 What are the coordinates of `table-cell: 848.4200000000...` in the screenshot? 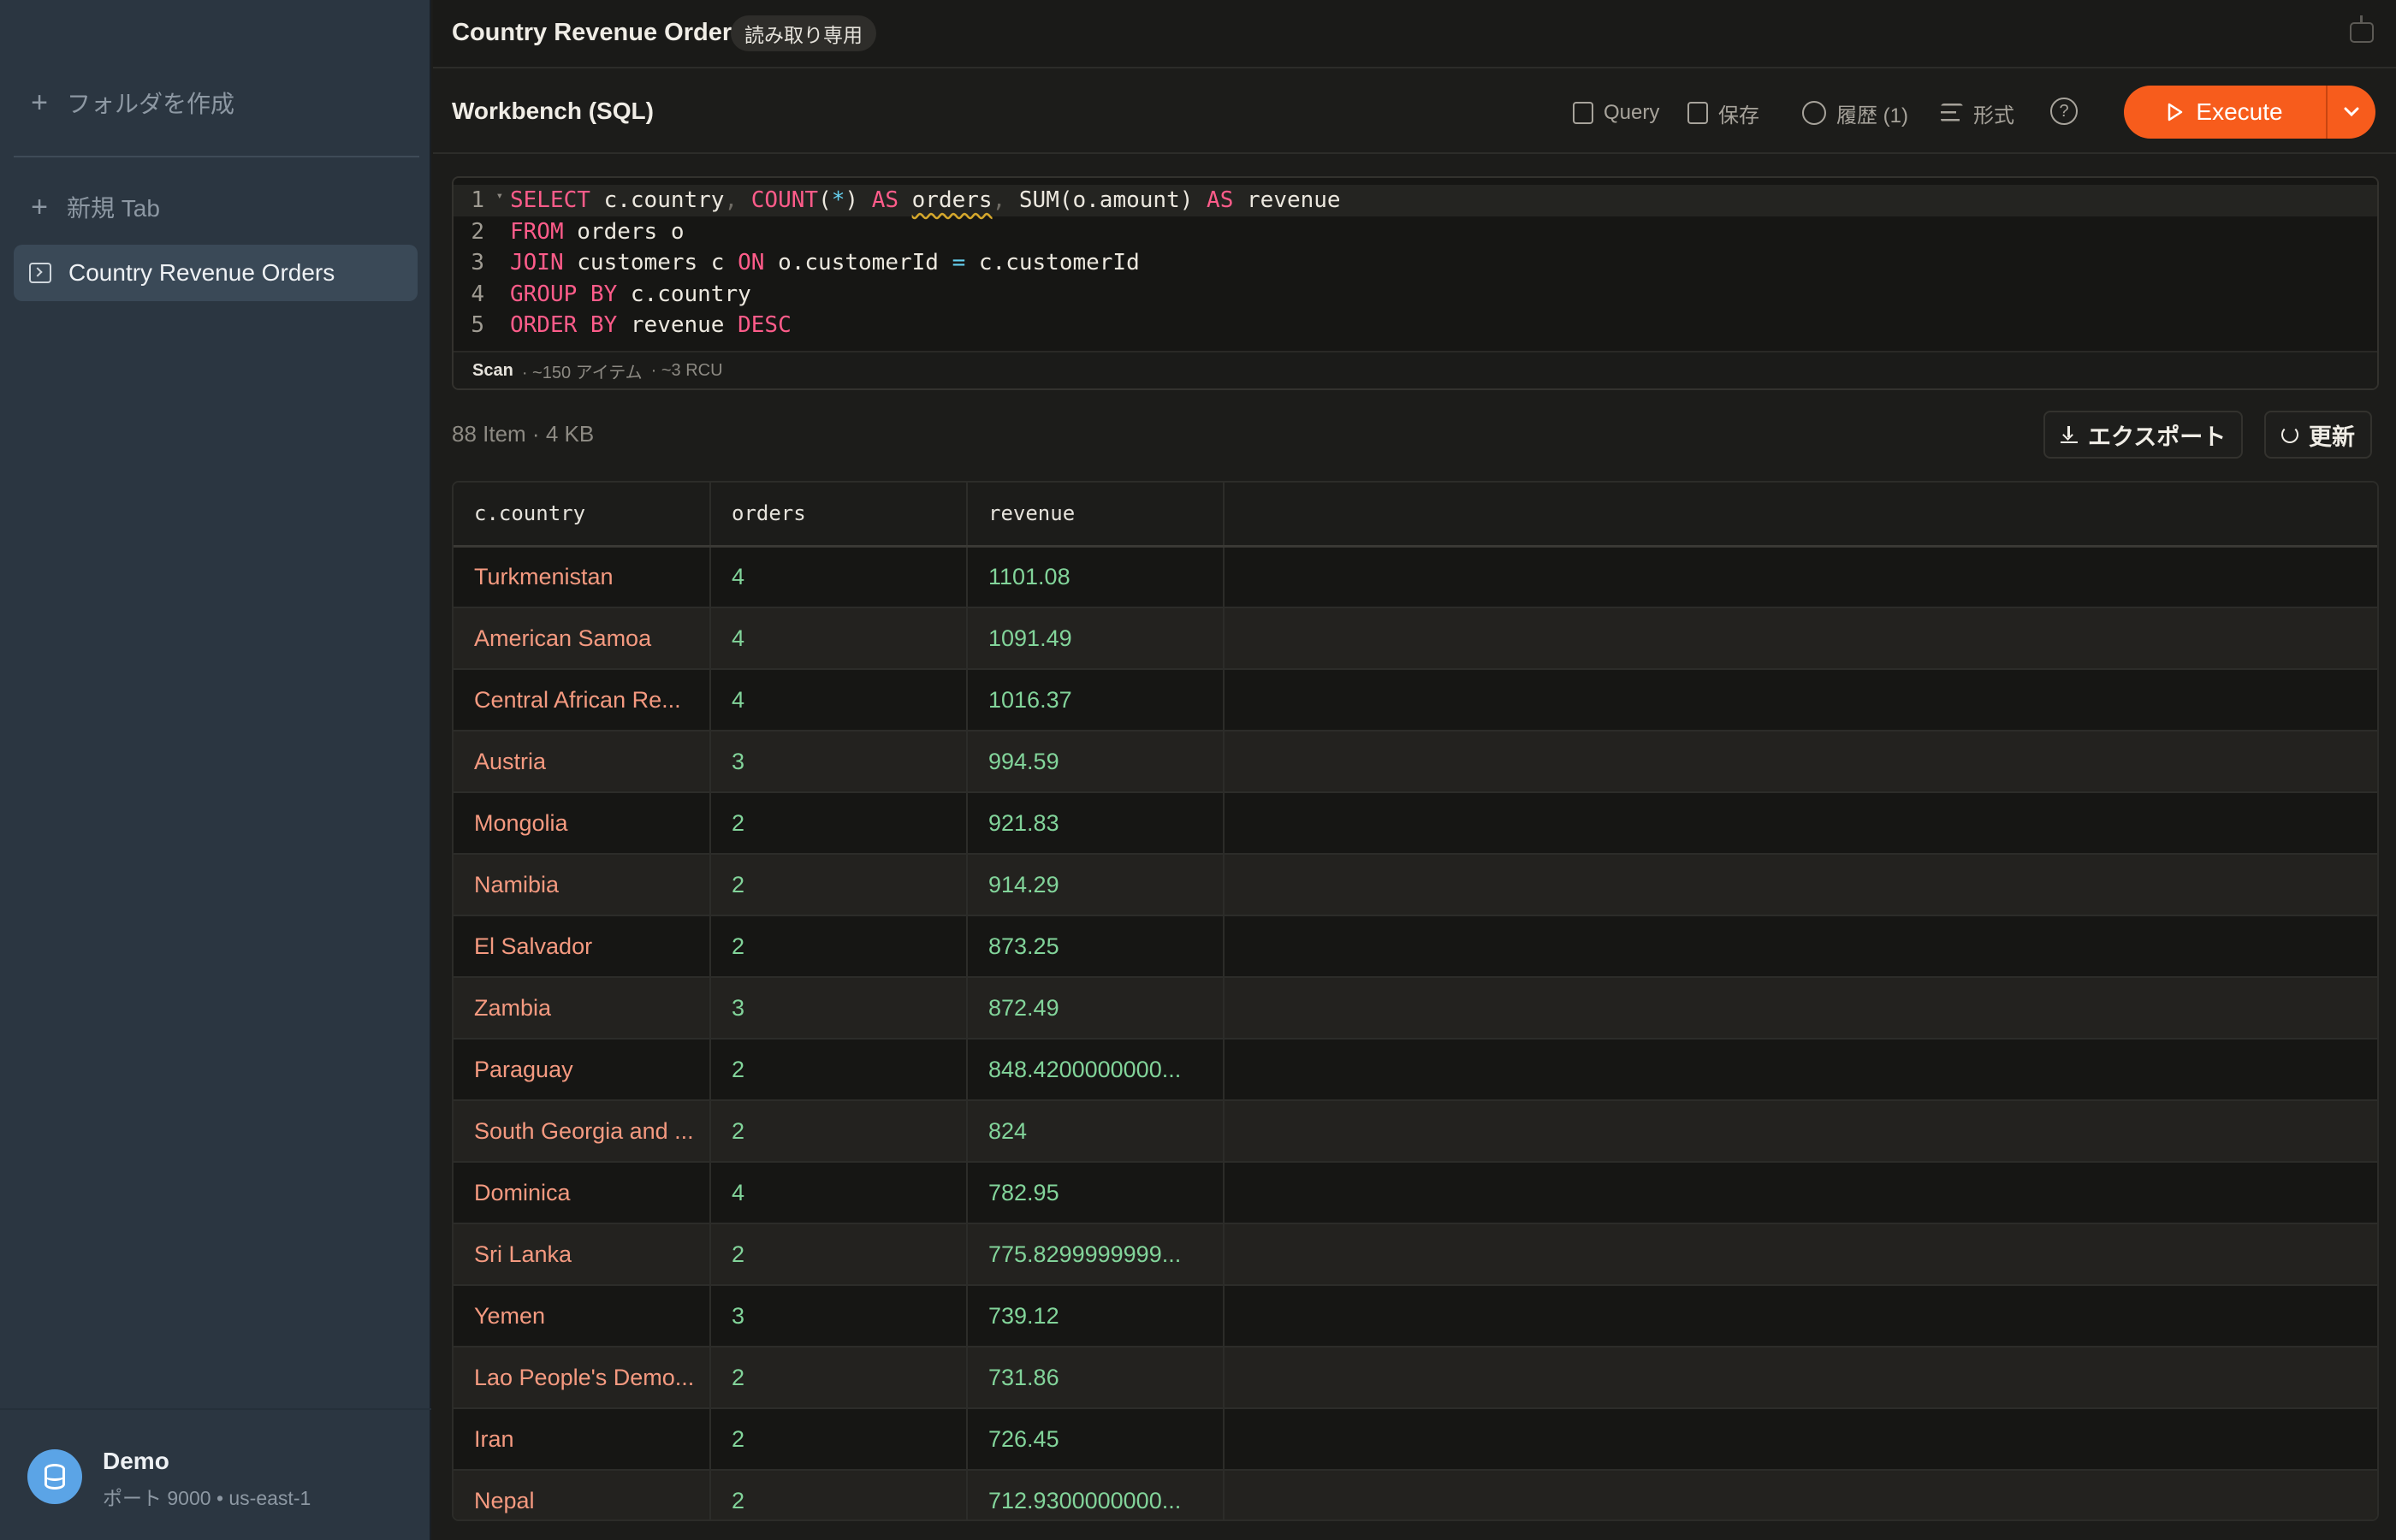 It's located at (1096, 1070).